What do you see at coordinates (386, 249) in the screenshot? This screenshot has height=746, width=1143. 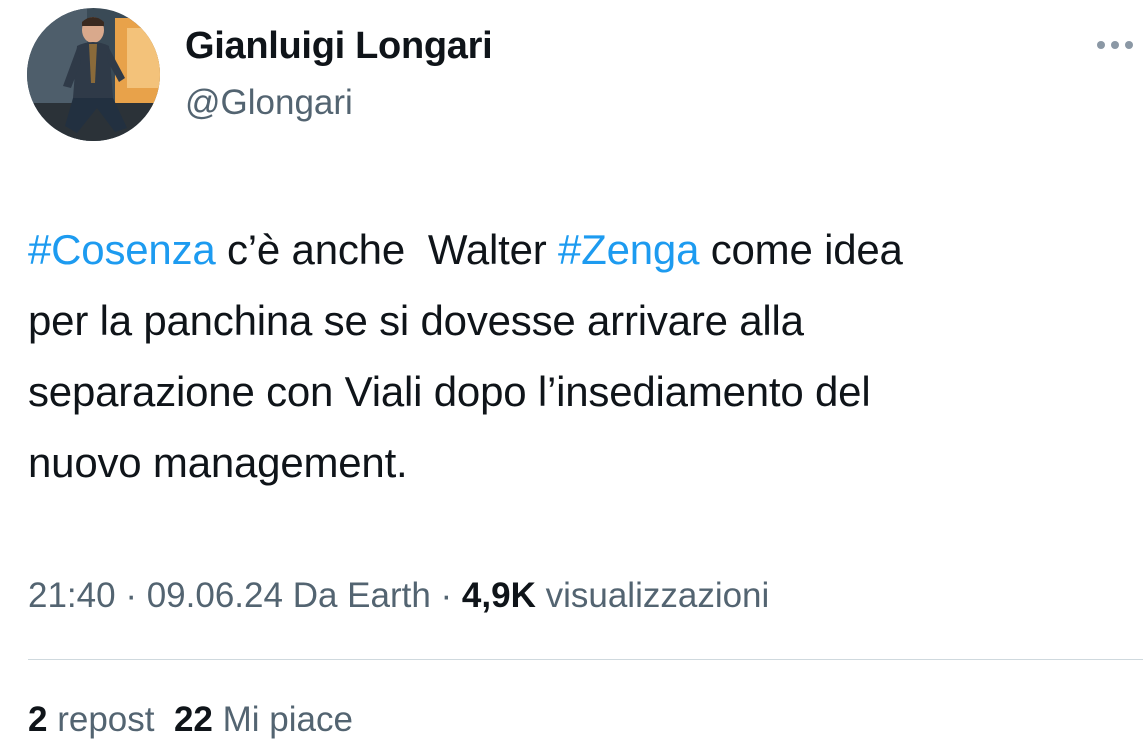 I see `tweet-text-segment: c’è anche Walter` at bounding box center [386, 249].